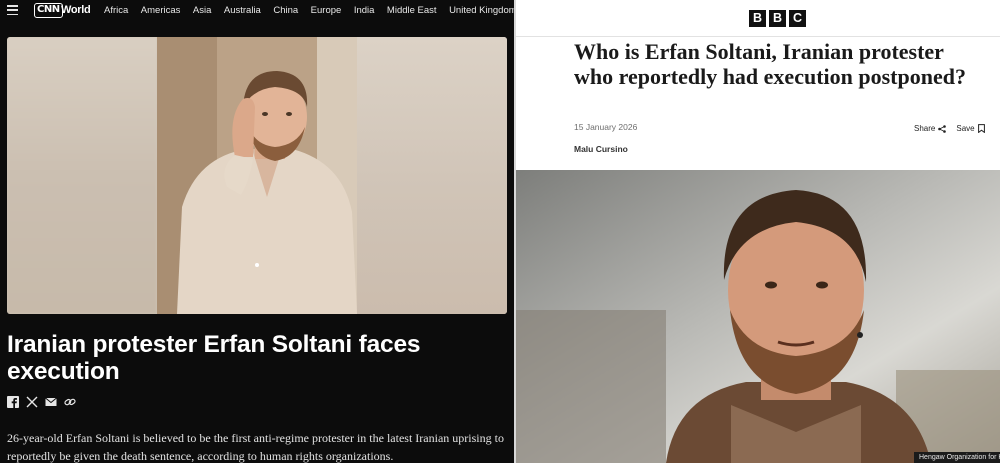  I want to click on save-button: Save, so click(970, 128).